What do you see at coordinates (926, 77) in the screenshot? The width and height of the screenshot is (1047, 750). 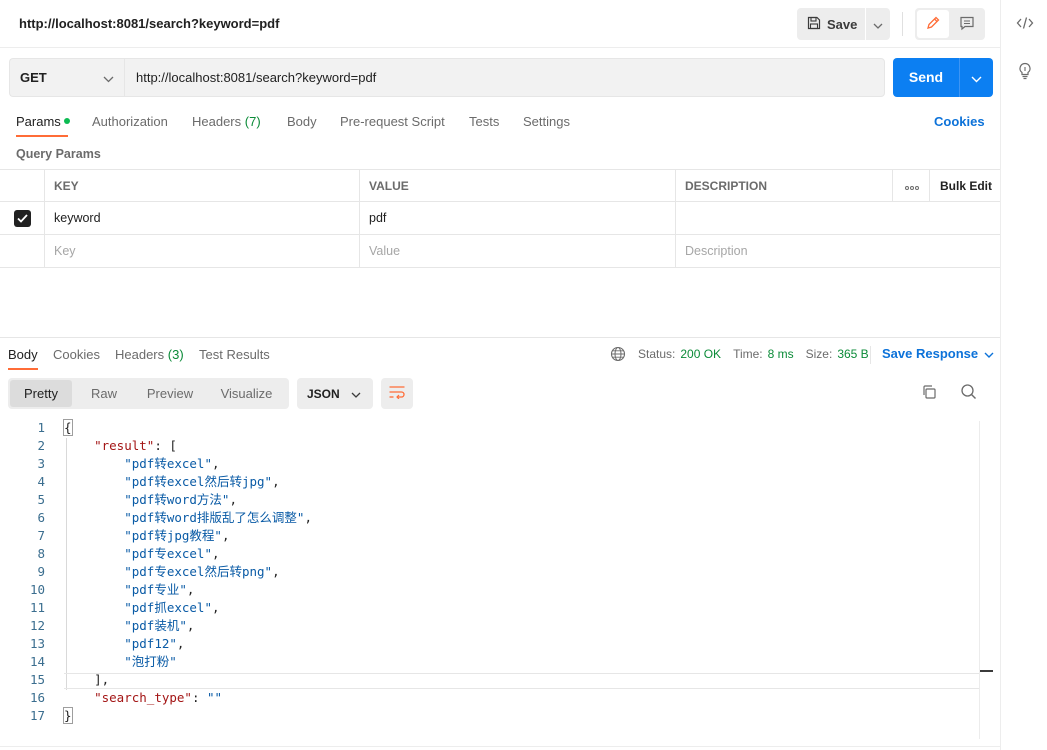 I see `send-label: Send` at bounding box center [926, 77].